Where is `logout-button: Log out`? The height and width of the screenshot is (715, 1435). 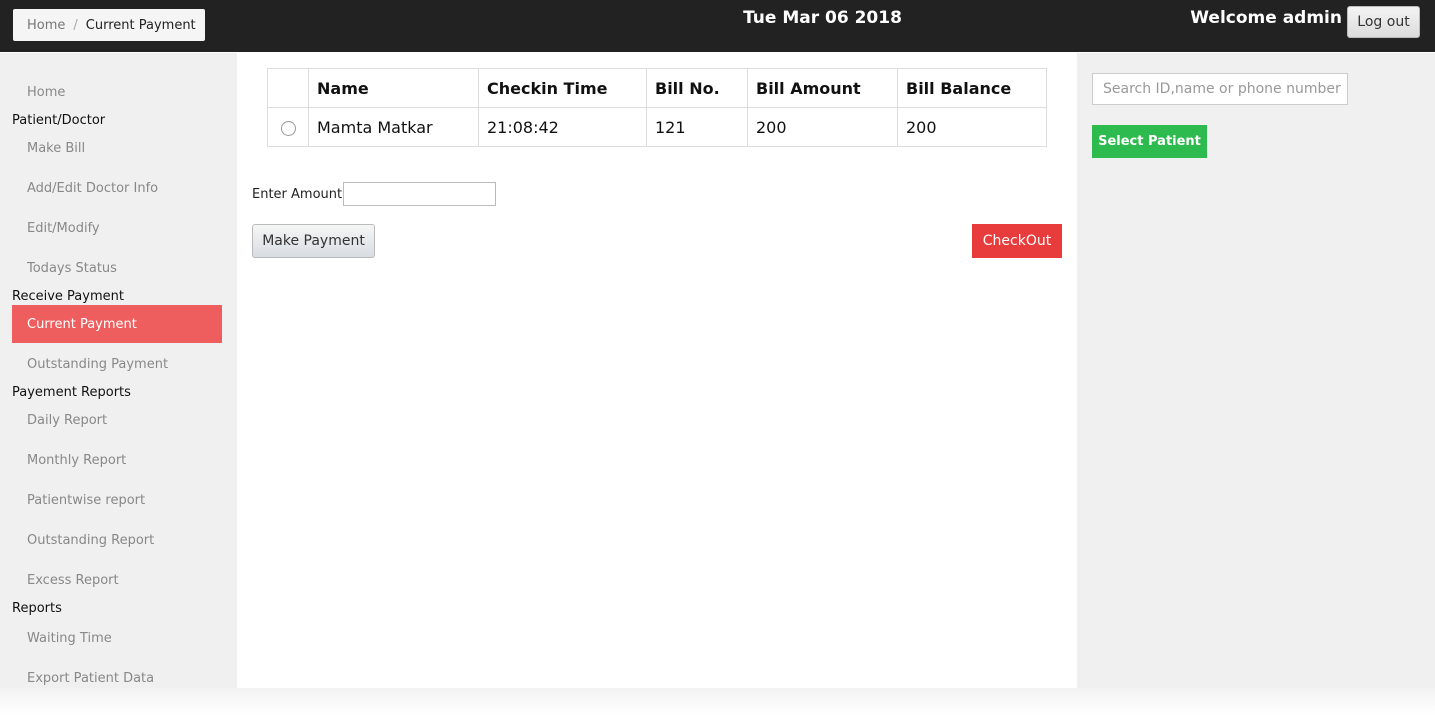 logout-button: Log out is located at coordinates (1383, 22).